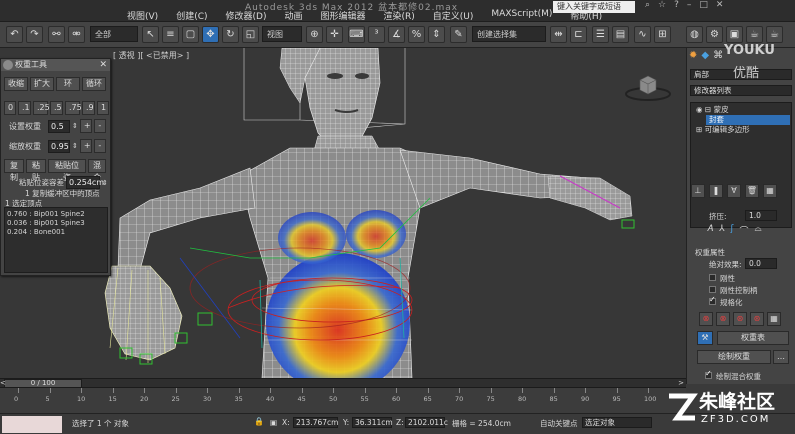 Image resolution: width=795 pixels, height=434 pixels. I want to click on viewport-label: [ 透视 ][ <已禁用> ], so click(151, 55).